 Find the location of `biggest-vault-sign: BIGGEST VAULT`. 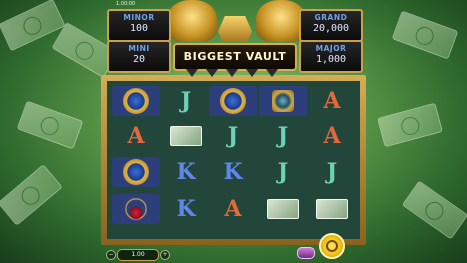

biggest-vault-sign: BIGGEST VAULT is located at coordinates (235, 57).